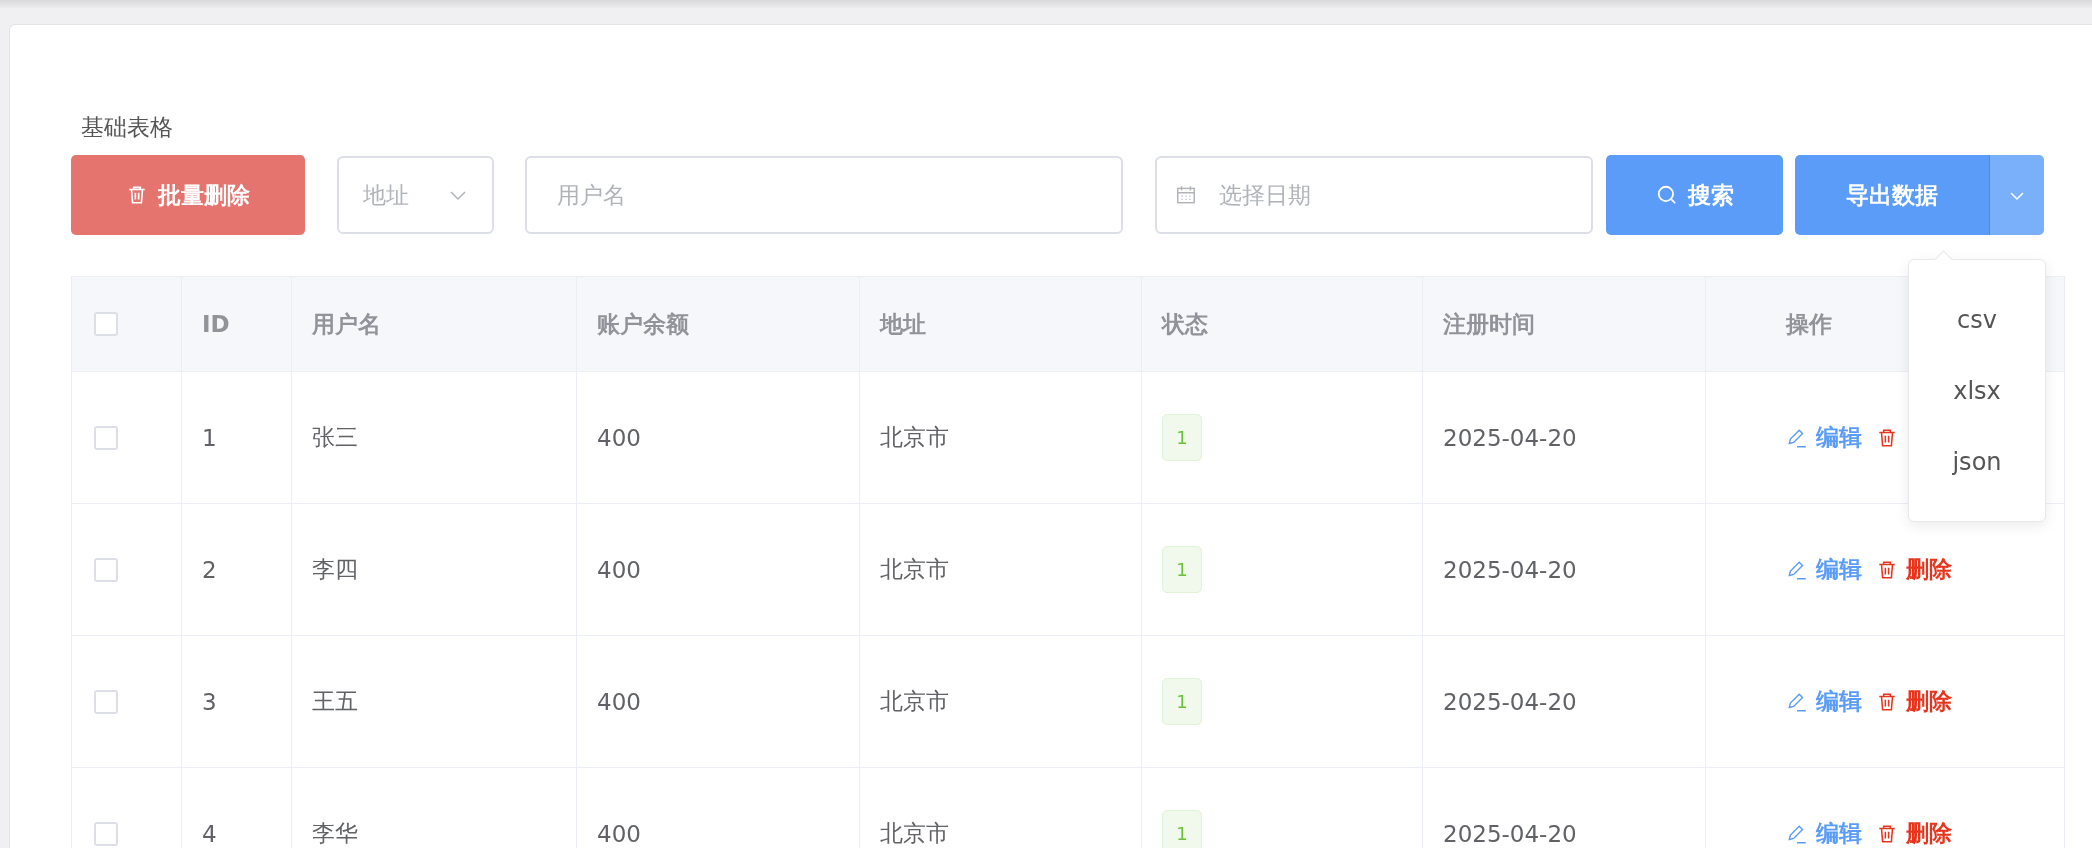 The height and width of the screenshot is (848, 2092). What do you see at coordinates (1374, 195) in the screenshot?
I see `date-picker: 选择日期` at bounding box center [1374, 195].